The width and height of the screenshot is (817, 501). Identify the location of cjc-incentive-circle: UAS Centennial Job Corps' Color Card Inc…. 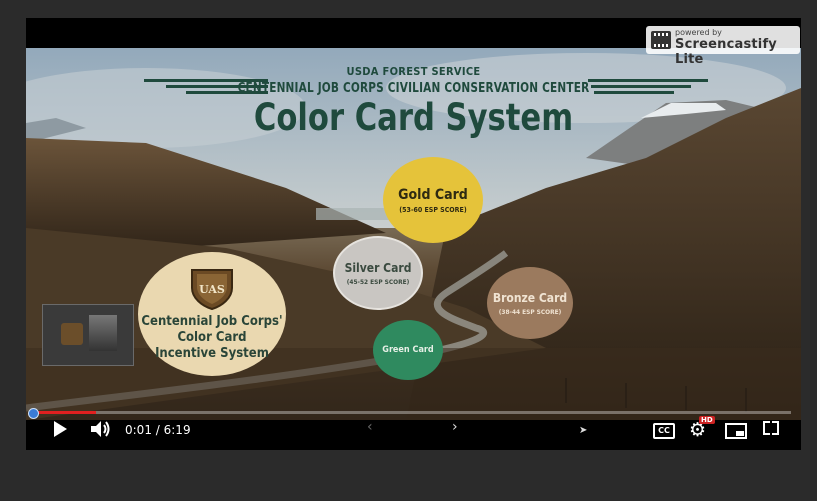
(212, 314).